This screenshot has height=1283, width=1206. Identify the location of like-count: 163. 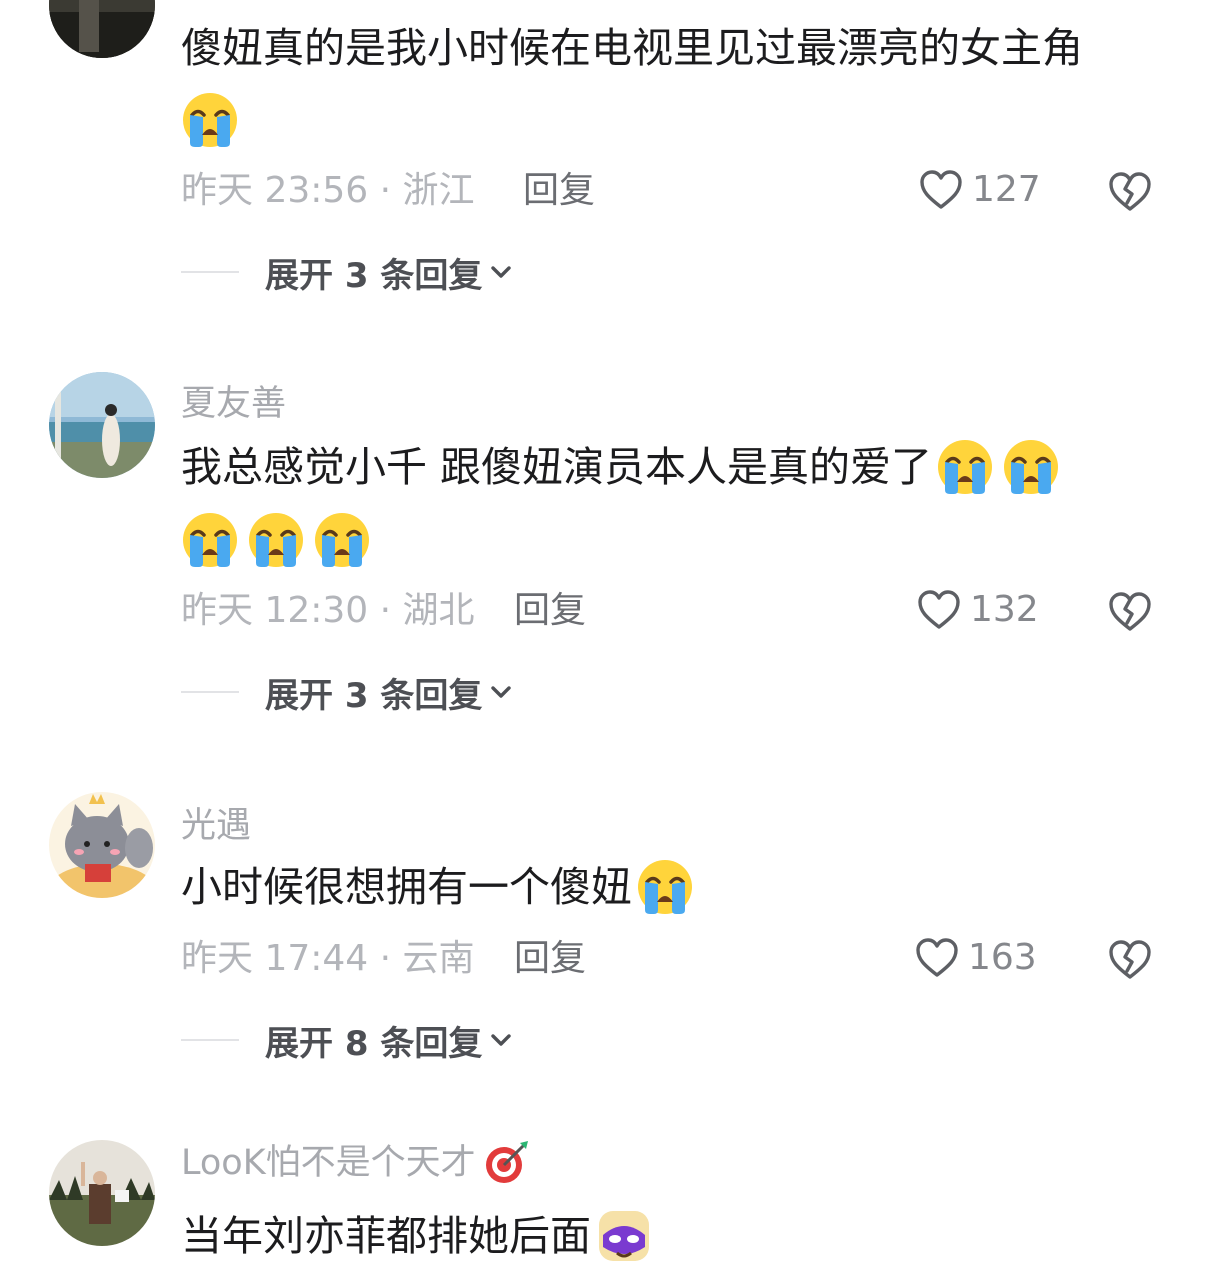
(1002, 957).